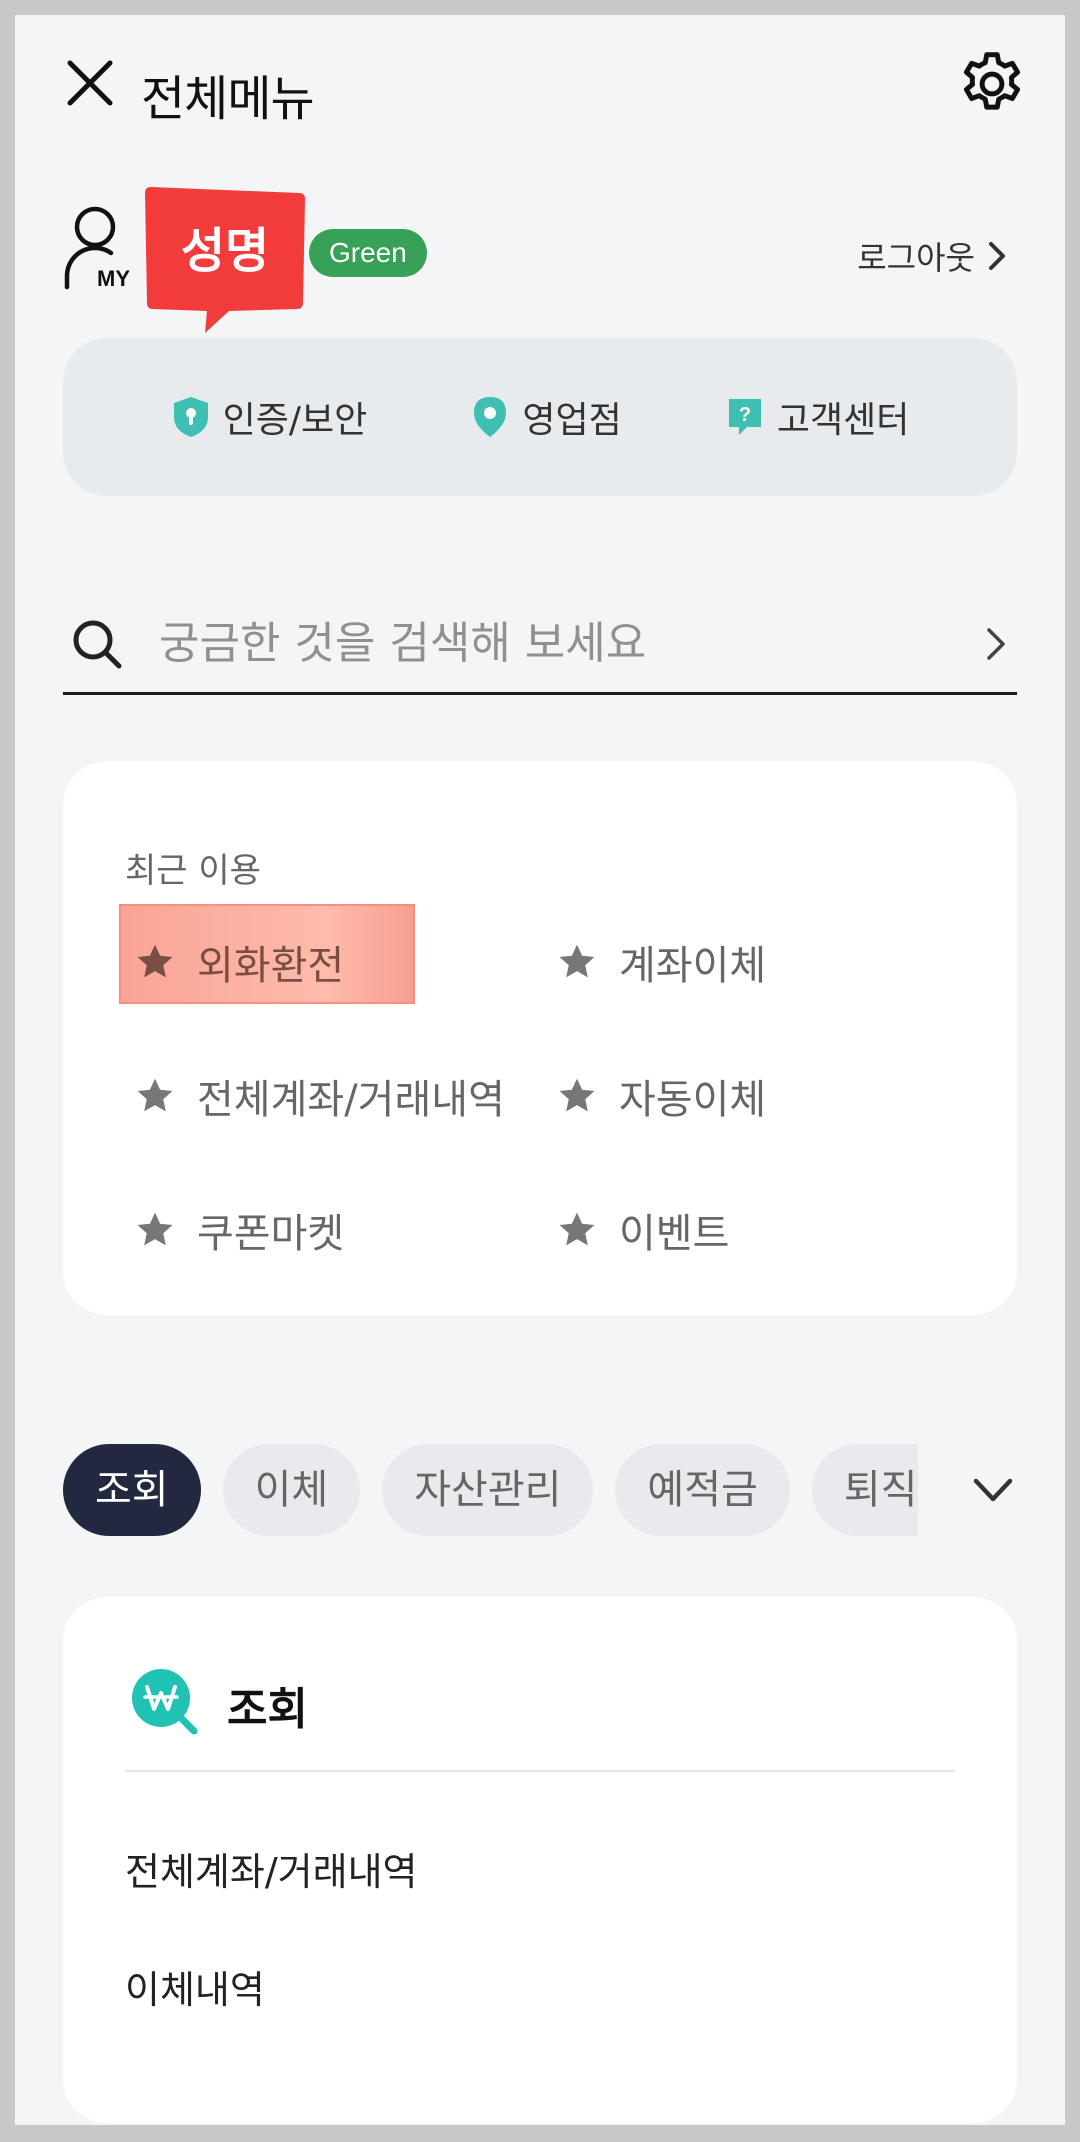  Describe the element at coordinates (193, 871) in the screenshot. I see `recent-title: 최근 이용` at that location.